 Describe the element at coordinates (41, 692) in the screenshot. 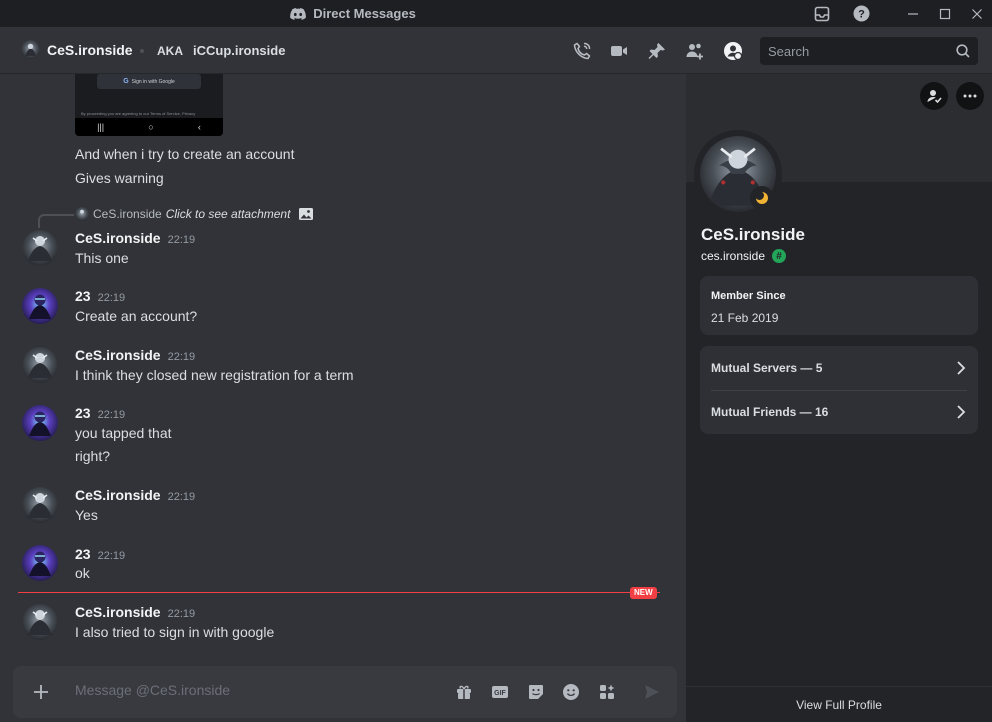

I see `add-attachment-icon` at that location.